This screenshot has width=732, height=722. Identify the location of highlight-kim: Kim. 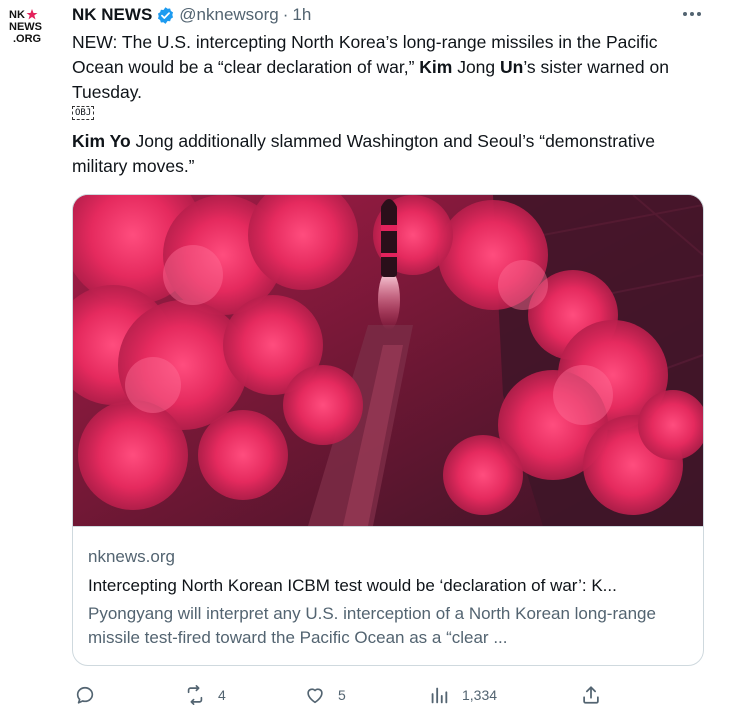
(436, 67).